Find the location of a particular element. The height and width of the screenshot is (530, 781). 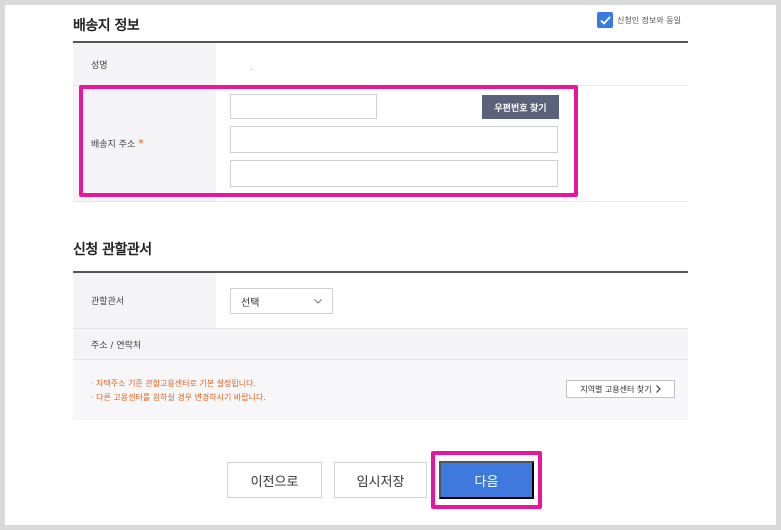

find-center-label: 지역별 고용센터 찾기 is located at coordinates (616, 389).